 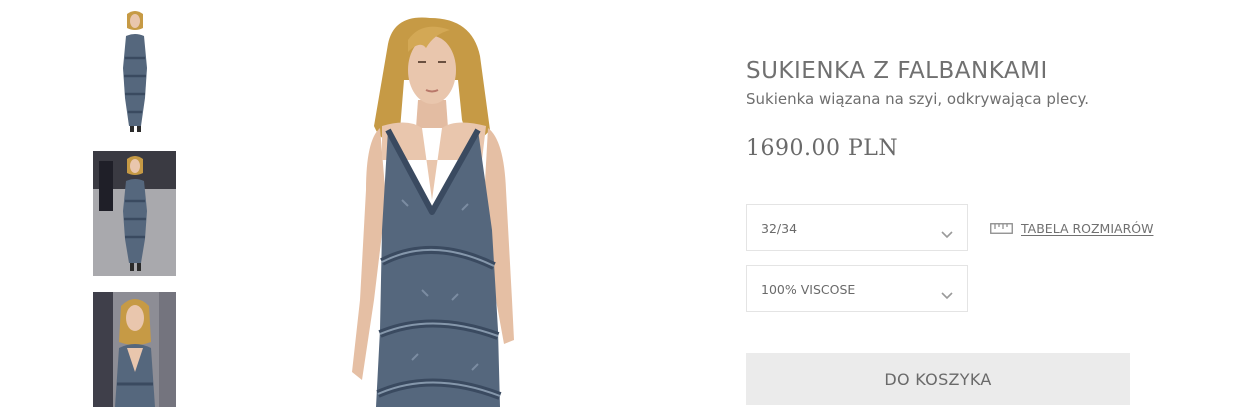 What do you see at coordinates (808, 289) in the screenshot?
I see `material-select-value: 100% VISCOSE` at bounding box center [808, 289].